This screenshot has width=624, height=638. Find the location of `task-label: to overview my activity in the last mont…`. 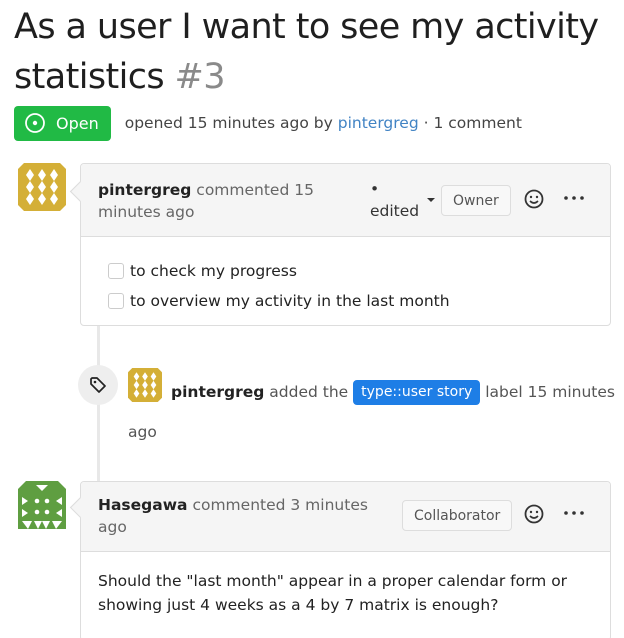

task-label: to overview my activity in the last mont… is located at coordinates (290, 301).